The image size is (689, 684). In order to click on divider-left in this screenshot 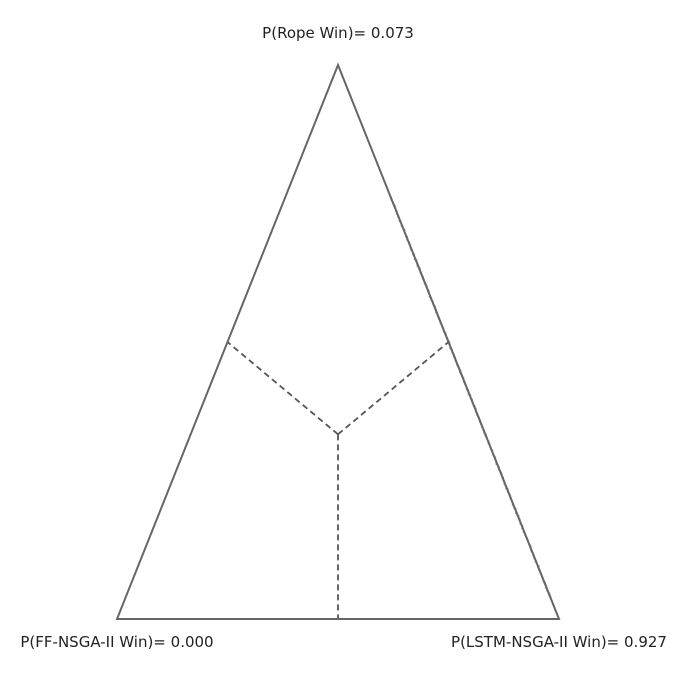, I will do `click(282, 388)`.